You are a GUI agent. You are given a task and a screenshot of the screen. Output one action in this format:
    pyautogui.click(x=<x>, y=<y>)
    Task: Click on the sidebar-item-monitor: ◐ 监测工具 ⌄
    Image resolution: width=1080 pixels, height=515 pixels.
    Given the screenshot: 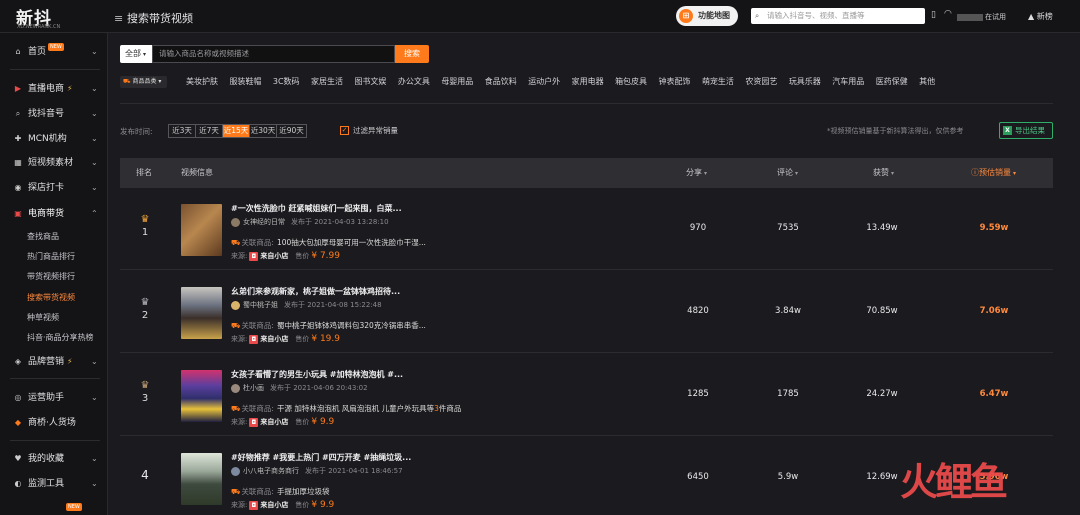 What is the action you would take?
    pyautogui.click(x=54, y=484)
    